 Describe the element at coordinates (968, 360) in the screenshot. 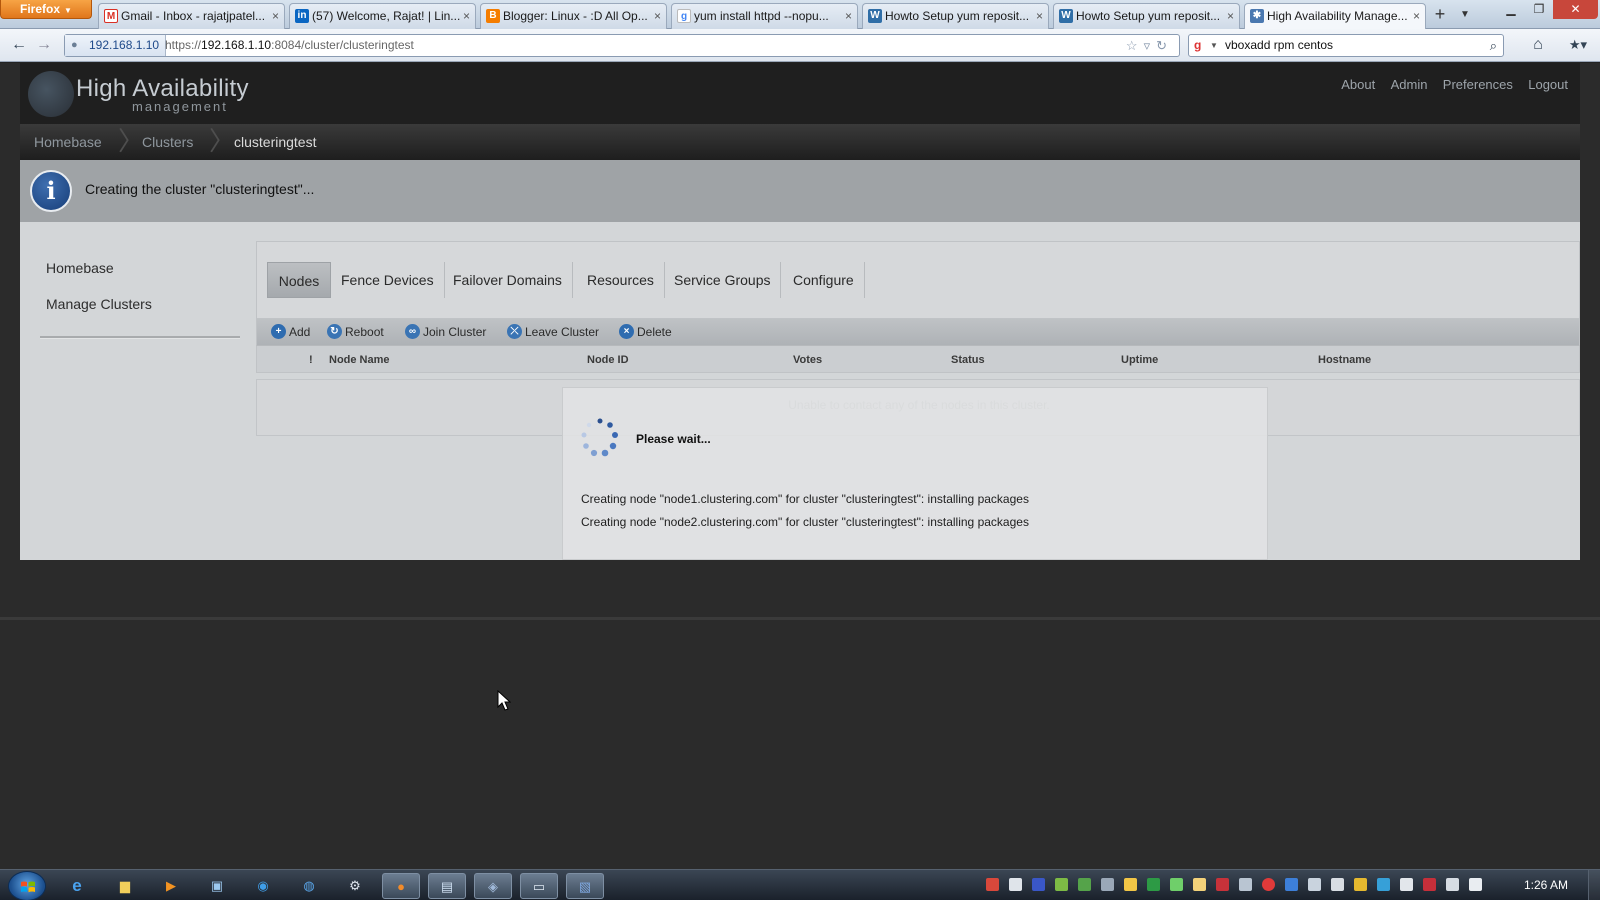

I see `column-status: Status` at that location.